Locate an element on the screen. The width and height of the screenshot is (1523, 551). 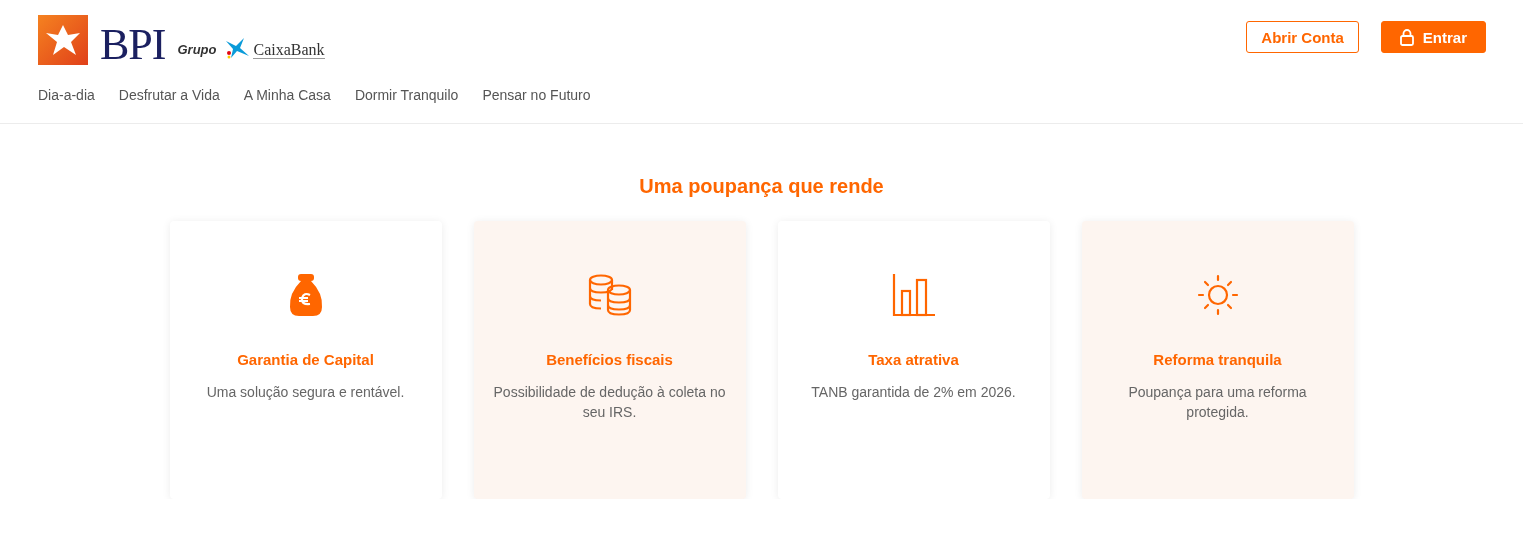
card-text: Possibilidade de dedução à coleta no seu IRS. is located at coordinates (609, 402).